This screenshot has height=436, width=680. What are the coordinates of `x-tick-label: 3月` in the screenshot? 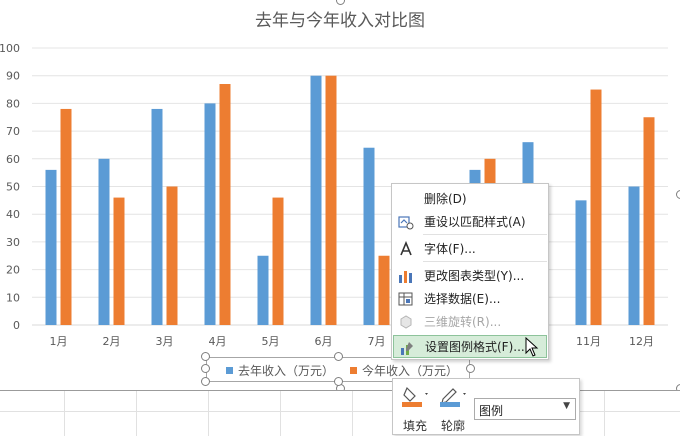 It's located at (165, 341).